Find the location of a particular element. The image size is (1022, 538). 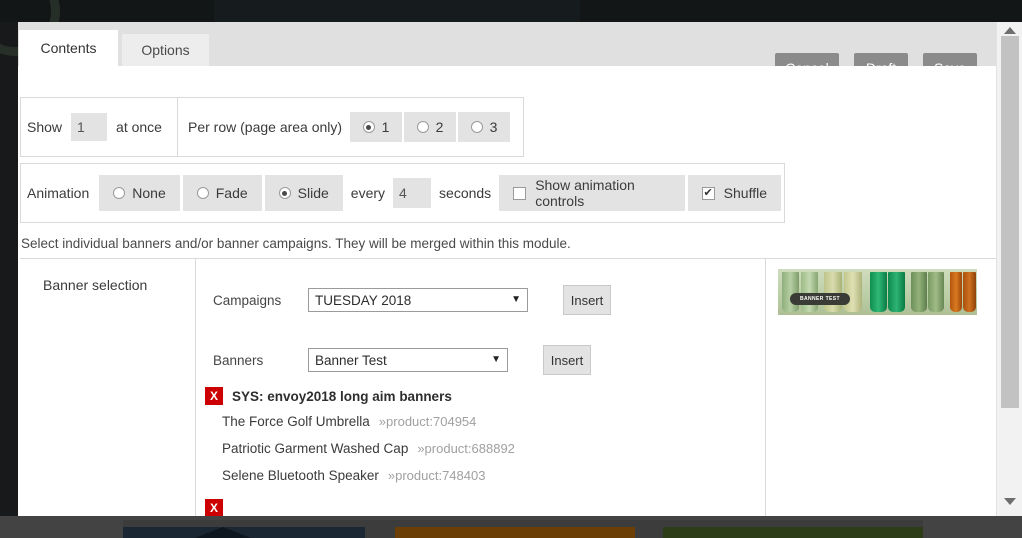

per-row-option-2: 2 is located at coordinates (430, 127).